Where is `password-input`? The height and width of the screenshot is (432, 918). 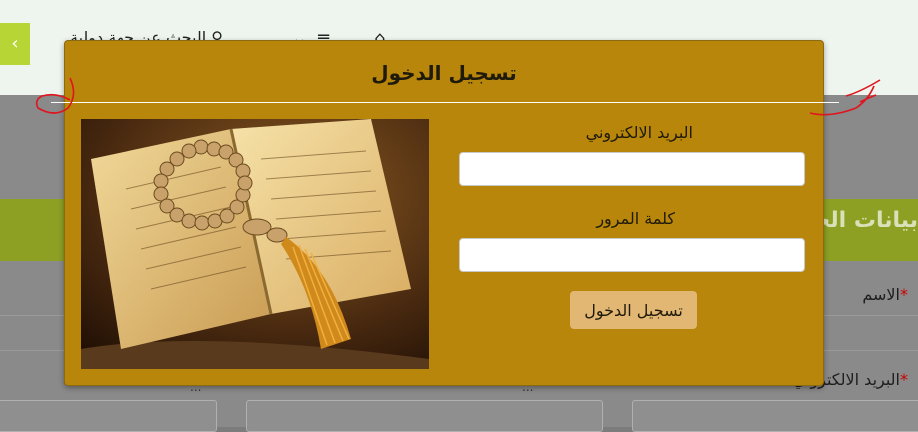 password-input is located at coordinates (632, 255).